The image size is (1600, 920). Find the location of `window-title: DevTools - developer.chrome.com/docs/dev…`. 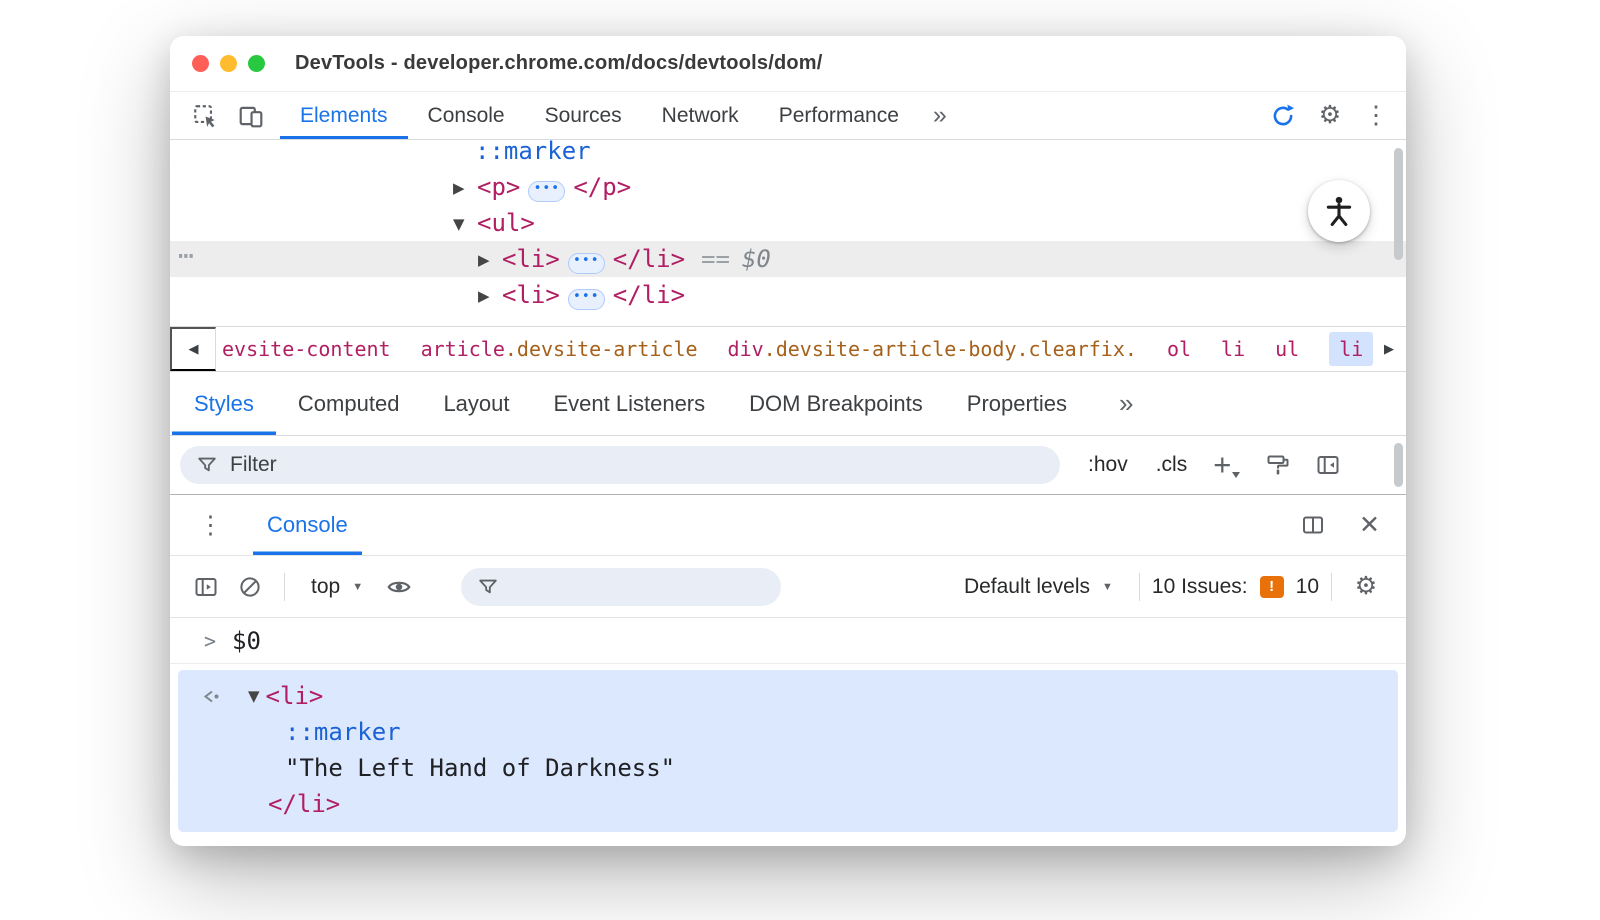

window-title: DevTools - developer.chrome.com/docs/dev… is located at coordinates (559, 63).